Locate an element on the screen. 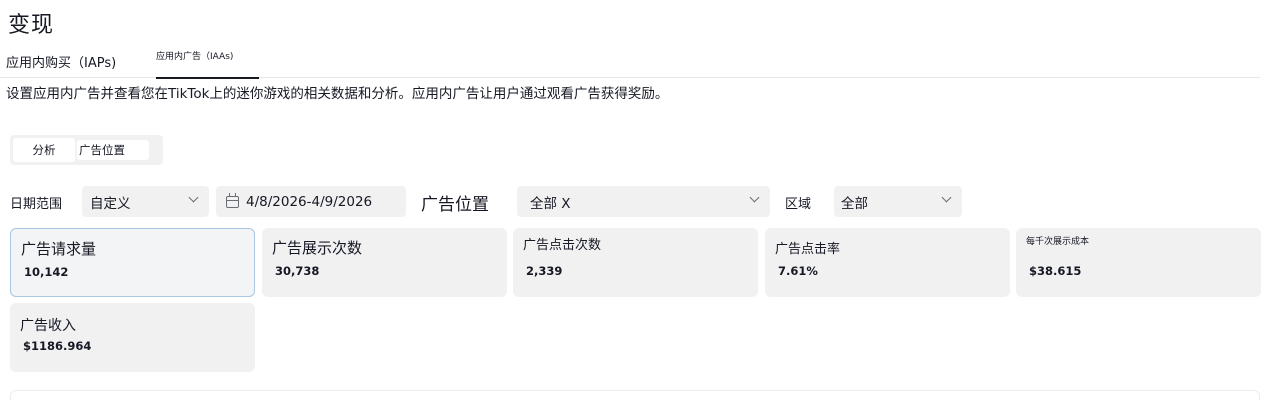  date-mode-select: 自定义 is located at coordinates (145, 201).